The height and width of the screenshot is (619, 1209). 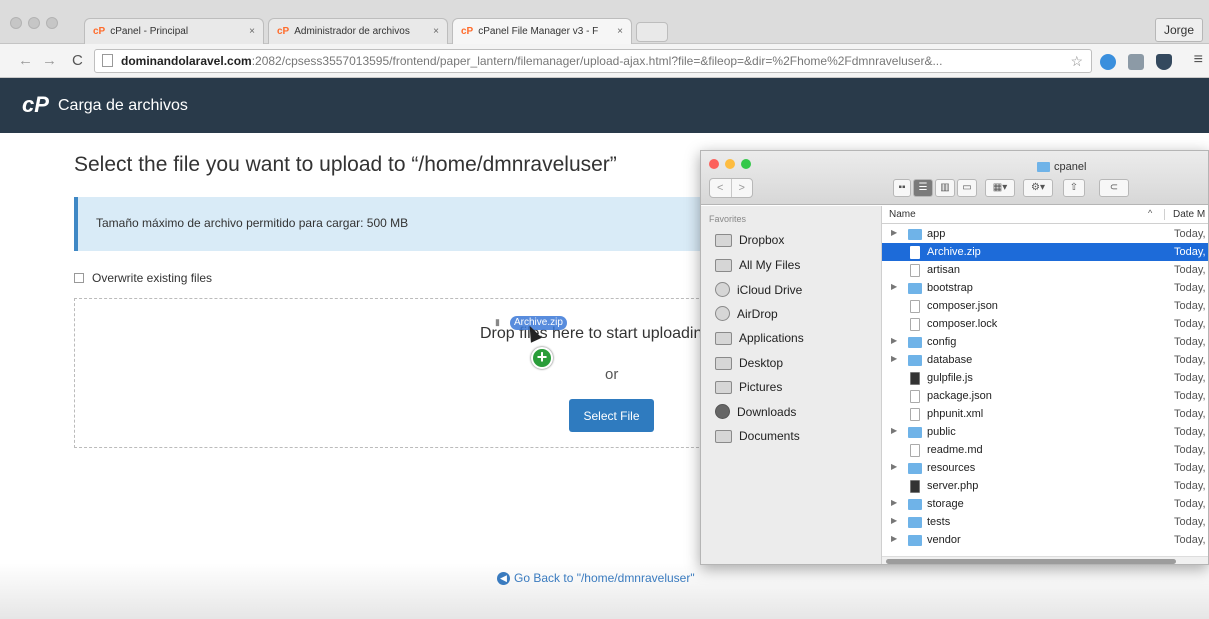 I want to click on sidebar-item-desktop: Desktop, so click(x=749, y=363).